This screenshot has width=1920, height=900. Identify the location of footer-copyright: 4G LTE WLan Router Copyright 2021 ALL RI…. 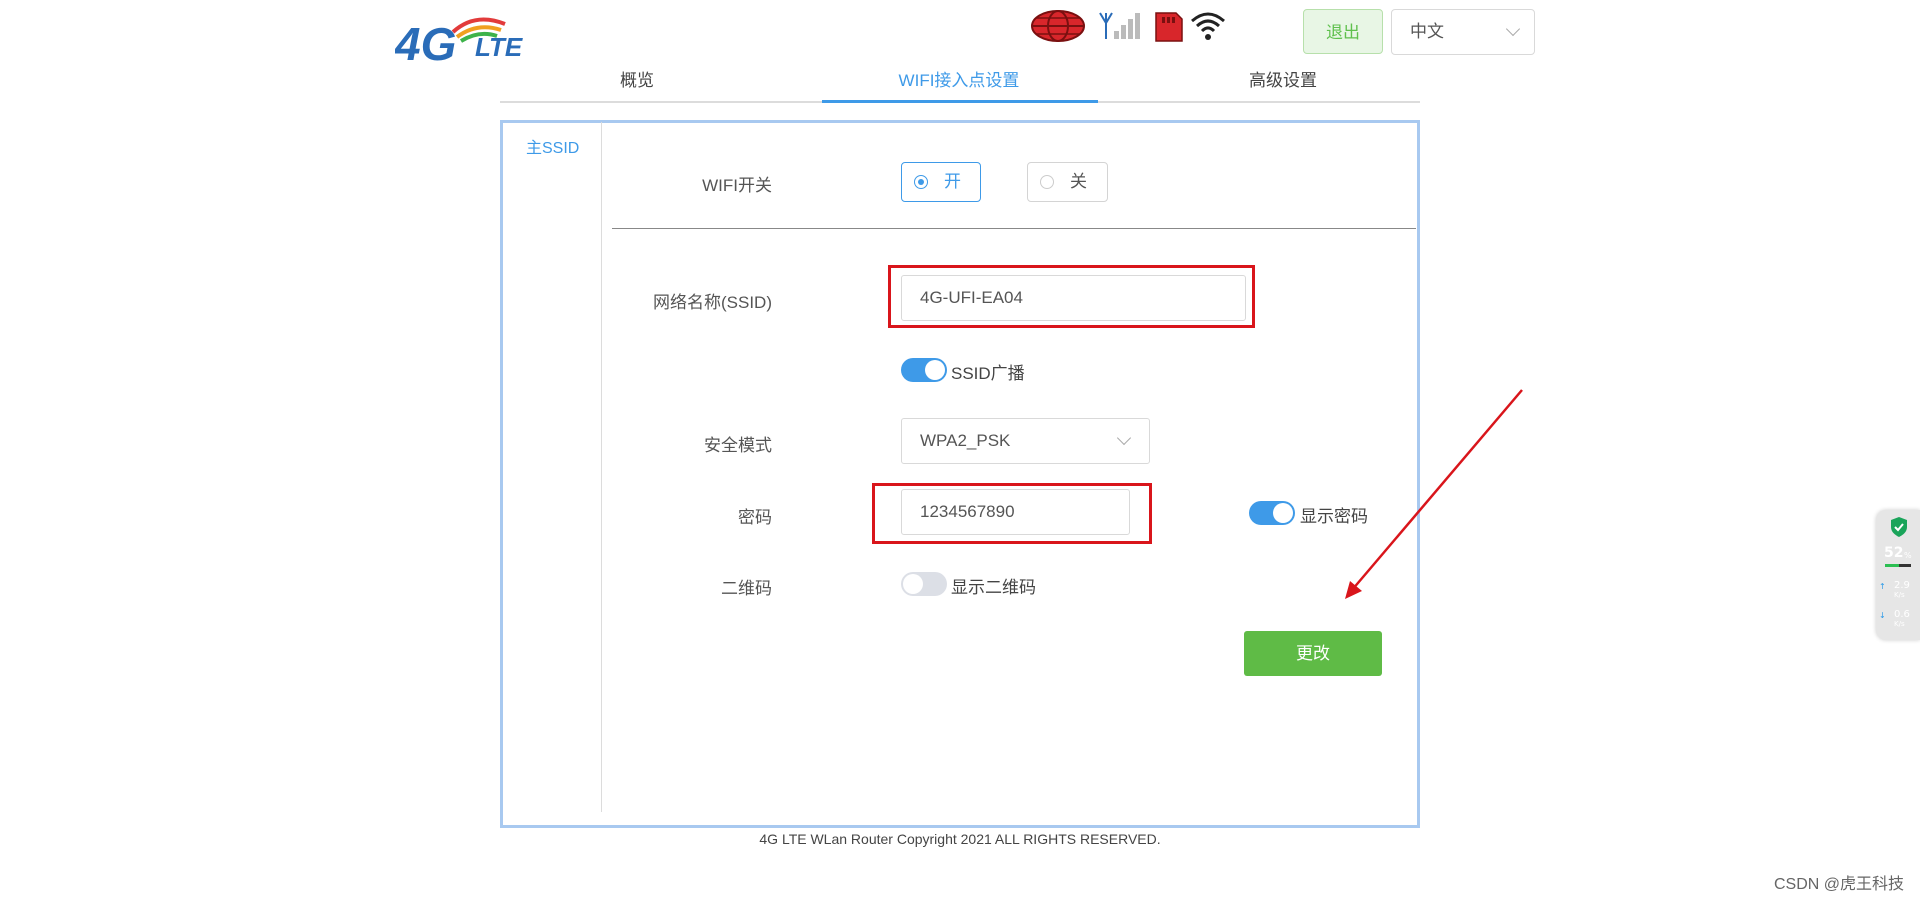
(960, 839).